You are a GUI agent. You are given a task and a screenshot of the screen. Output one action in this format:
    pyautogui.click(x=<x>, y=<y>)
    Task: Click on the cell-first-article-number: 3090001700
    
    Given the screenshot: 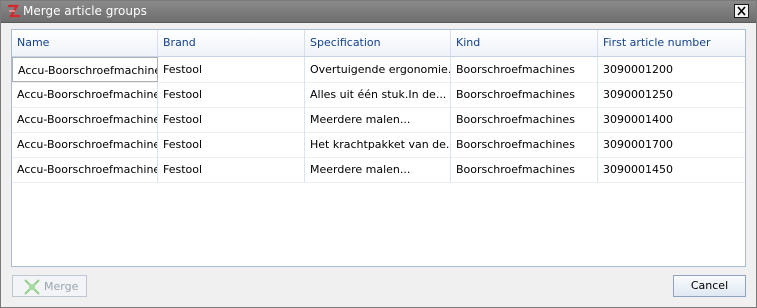 What is the action you would take?
    pyautogui.click(x=671, y=144)
    